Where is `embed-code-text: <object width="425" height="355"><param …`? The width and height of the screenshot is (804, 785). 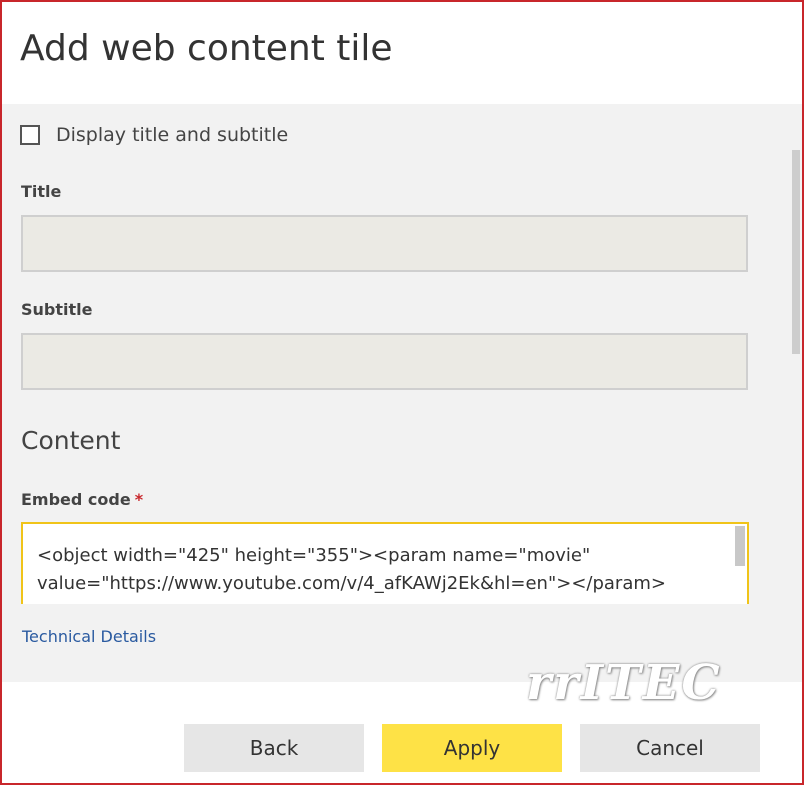 embed-code-text: <object width="425" height="355"><param … is located at coordinates (351, 569).